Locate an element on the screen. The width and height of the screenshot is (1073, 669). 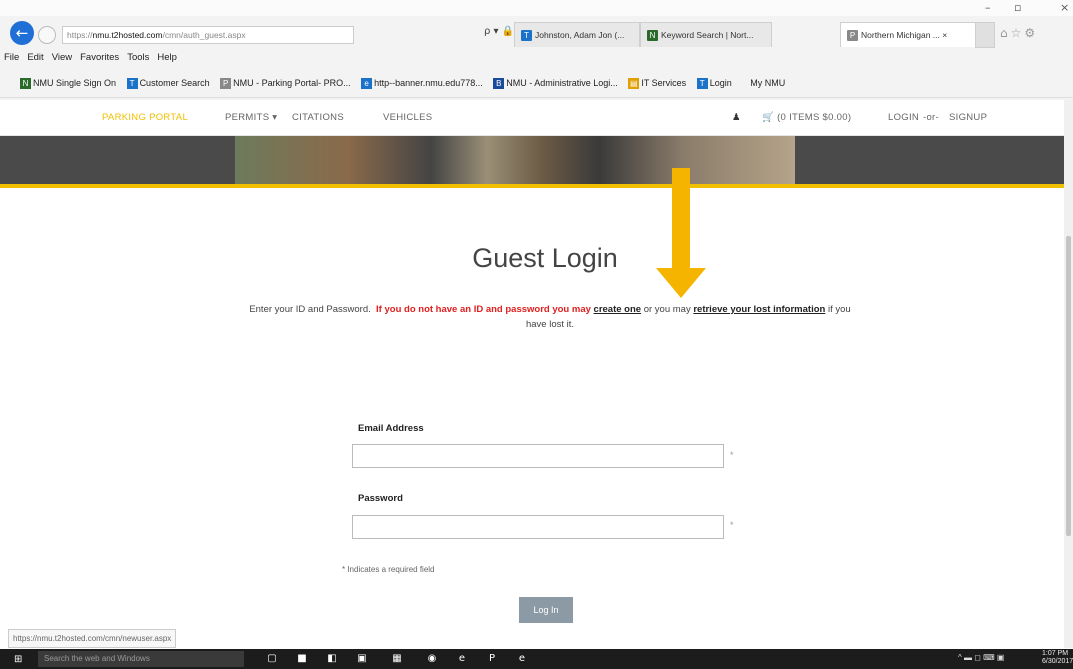
close-window-button: × is located at coordinates (1064, 7).